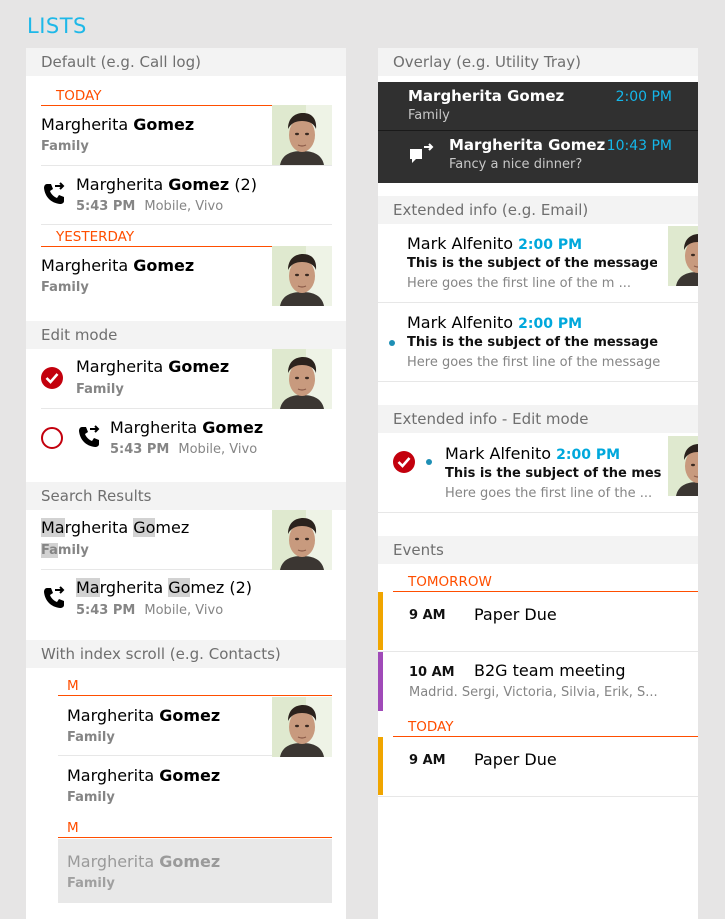  What do you see at coordinates (186, 438) in the screenshot?
I see `call-row-edit: Margherita Gomez 5:43 PM Mobile, Vivo` at bounding box center [186, 438].